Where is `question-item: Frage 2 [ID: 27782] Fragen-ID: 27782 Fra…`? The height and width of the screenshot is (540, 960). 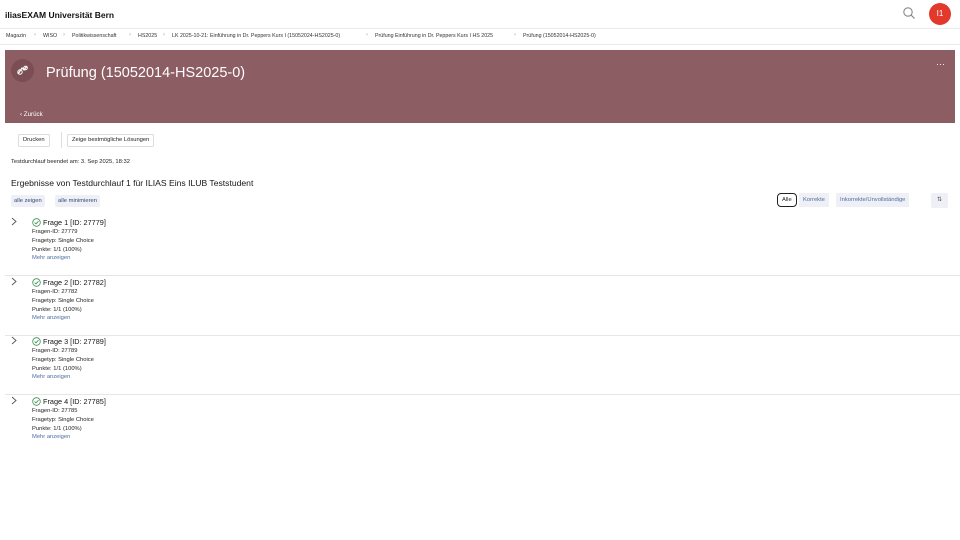 question-item: Frage 2 [ID: 27782] Fragen-ID: 27782 Fra… is located at coordinates (482, 306).